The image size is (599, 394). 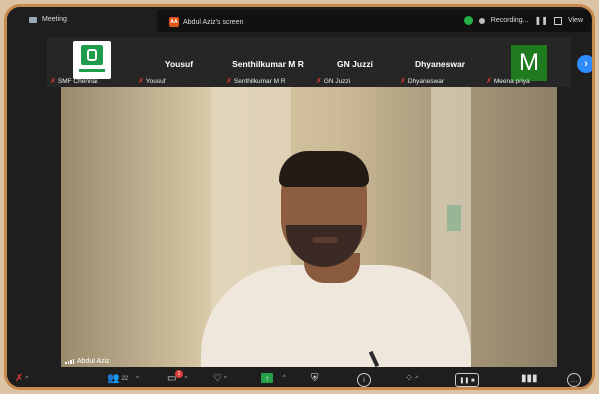 I want to click on chat-chevron-icon: ^, so click(x=185, y=379).